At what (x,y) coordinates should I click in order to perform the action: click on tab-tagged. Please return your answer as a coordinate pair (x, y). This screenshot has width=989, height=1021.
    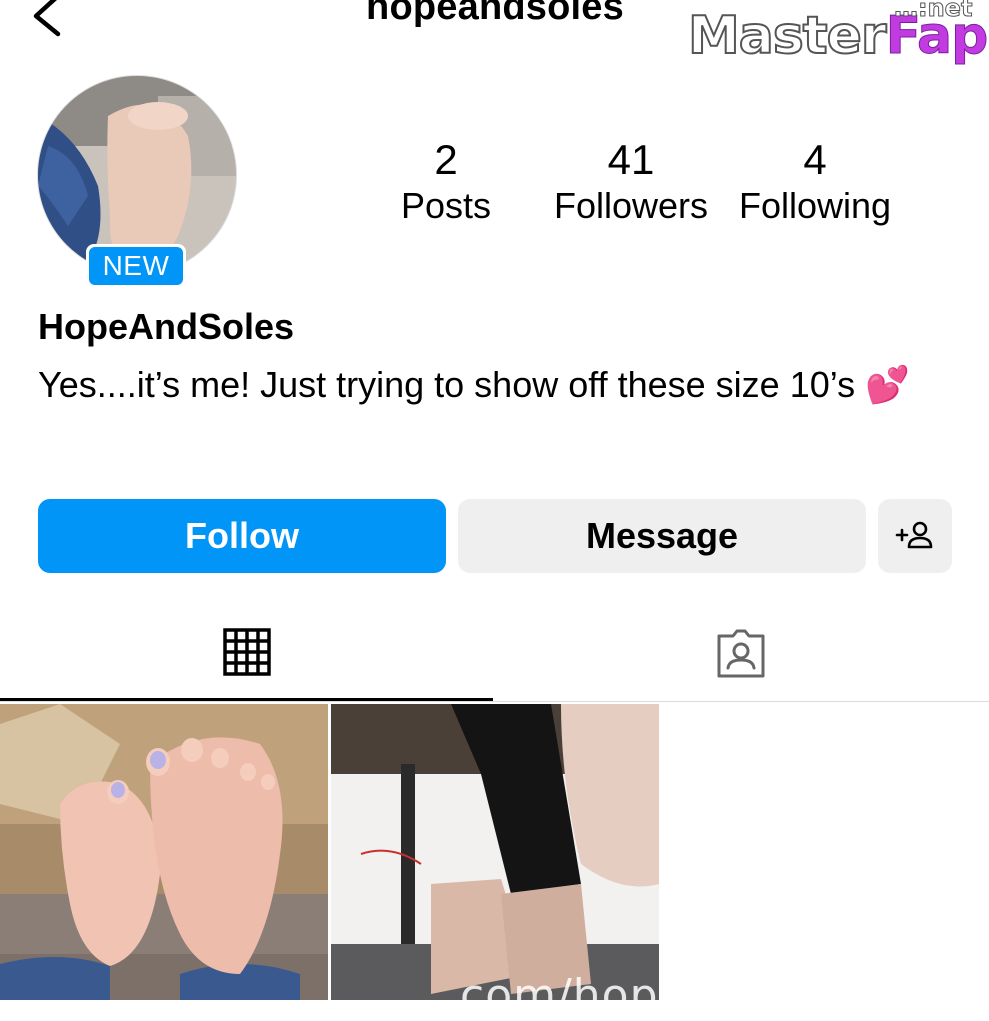
    Looking at the image, I should click on (741, 652).